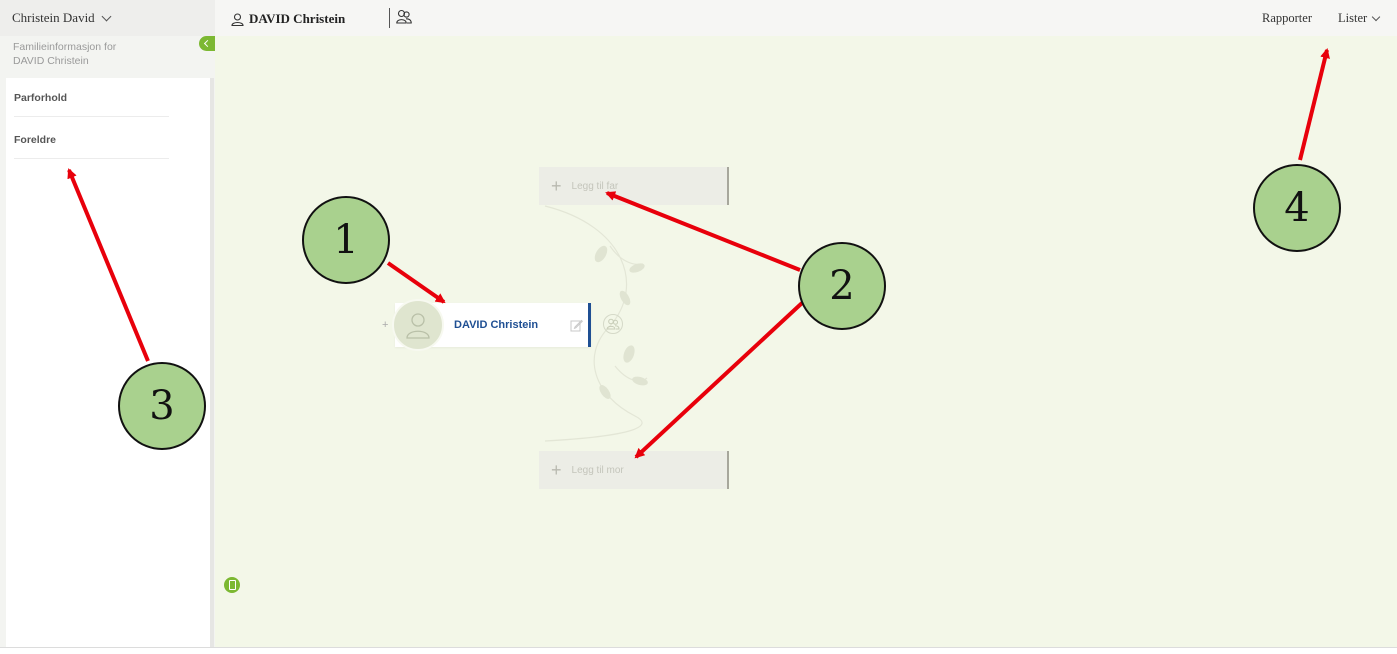 Image resolution: width=1397 pixels, height=654 pixels. Describe the element at coordinates (1297, 208) in the screenshot. I see `callout-4: 4` at that location.